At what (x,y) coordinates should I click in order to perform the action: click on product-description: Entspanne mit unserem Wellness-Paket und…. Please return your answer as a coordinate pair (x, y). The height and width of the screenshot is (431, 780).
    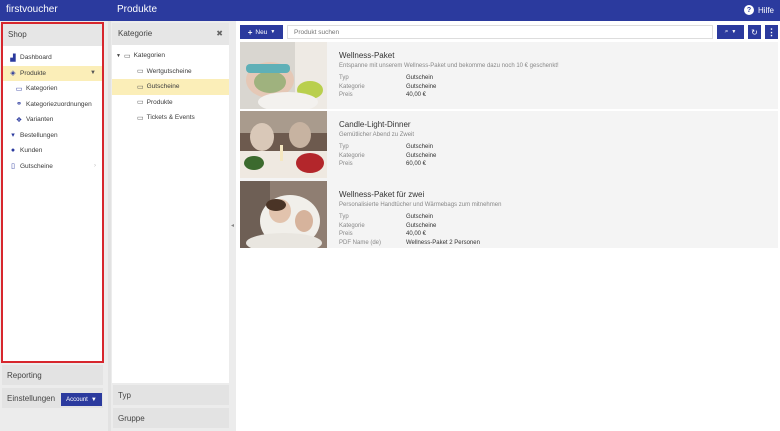
    Looking at the image, I should click on (449, 66).